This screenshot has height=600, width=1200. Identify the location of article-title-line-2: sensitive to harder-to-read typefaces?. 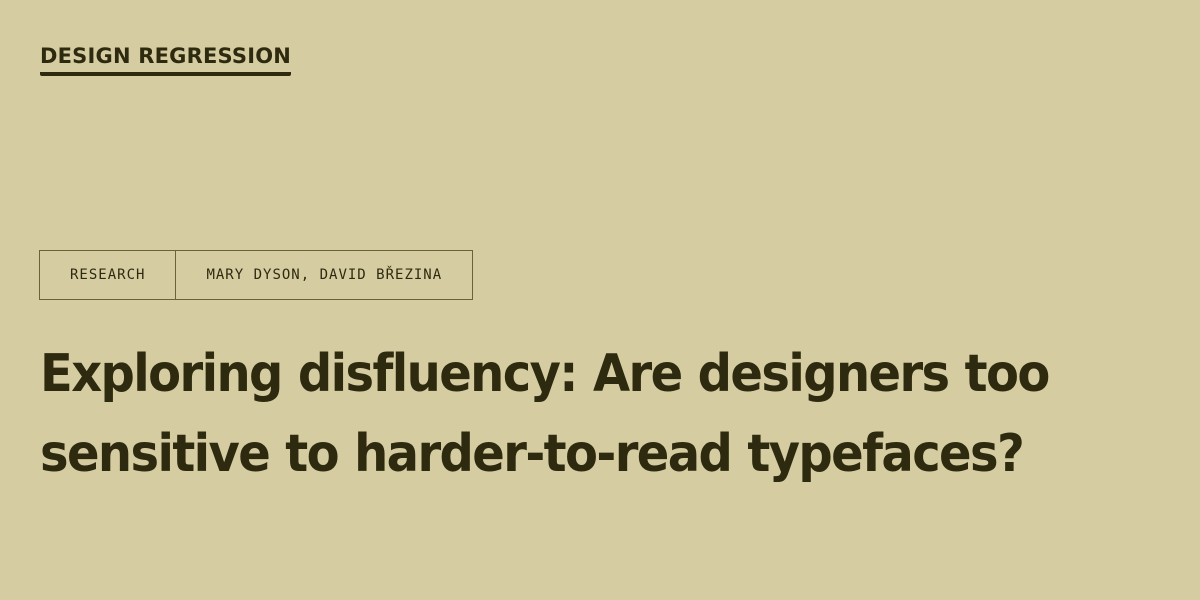
(532, 454).